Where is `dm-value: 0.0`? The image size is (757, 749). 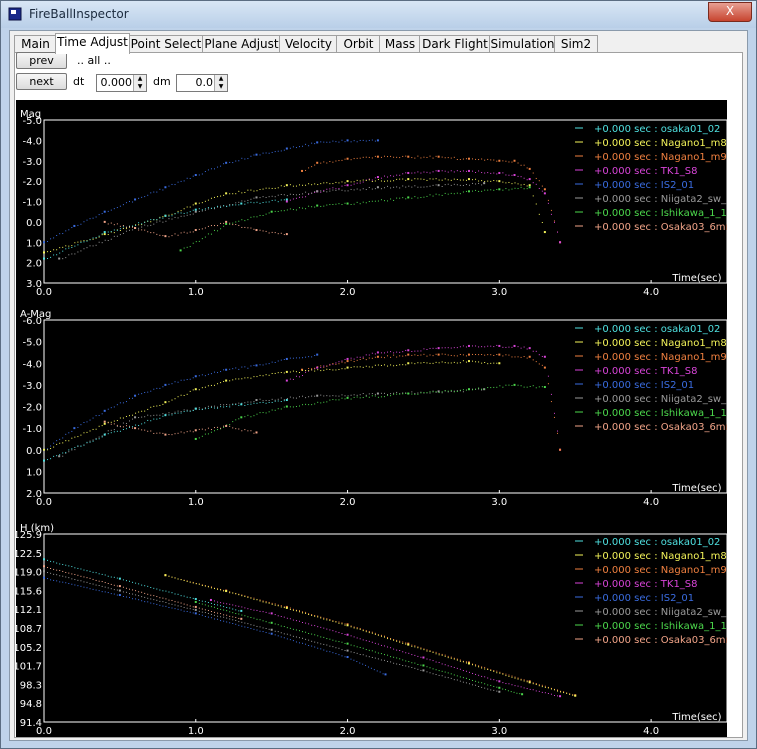 dm-value: 0.0 is located at coordinates (196, 82).